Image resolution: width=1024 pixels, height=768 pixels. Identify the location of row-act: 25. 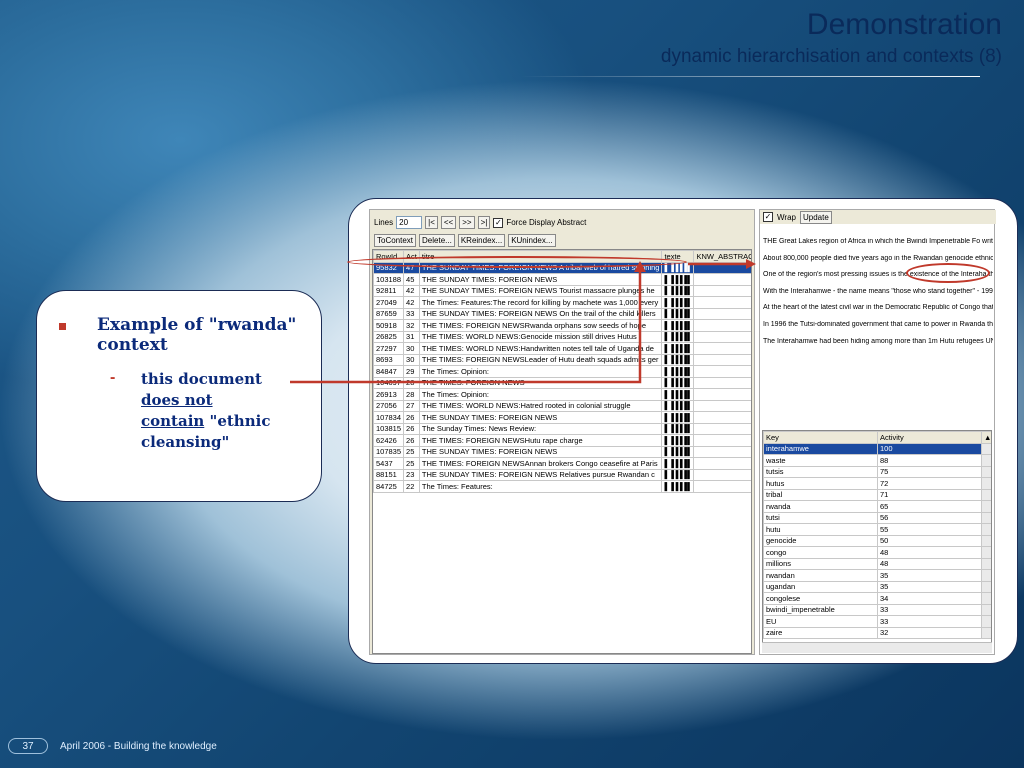
(411, 463).